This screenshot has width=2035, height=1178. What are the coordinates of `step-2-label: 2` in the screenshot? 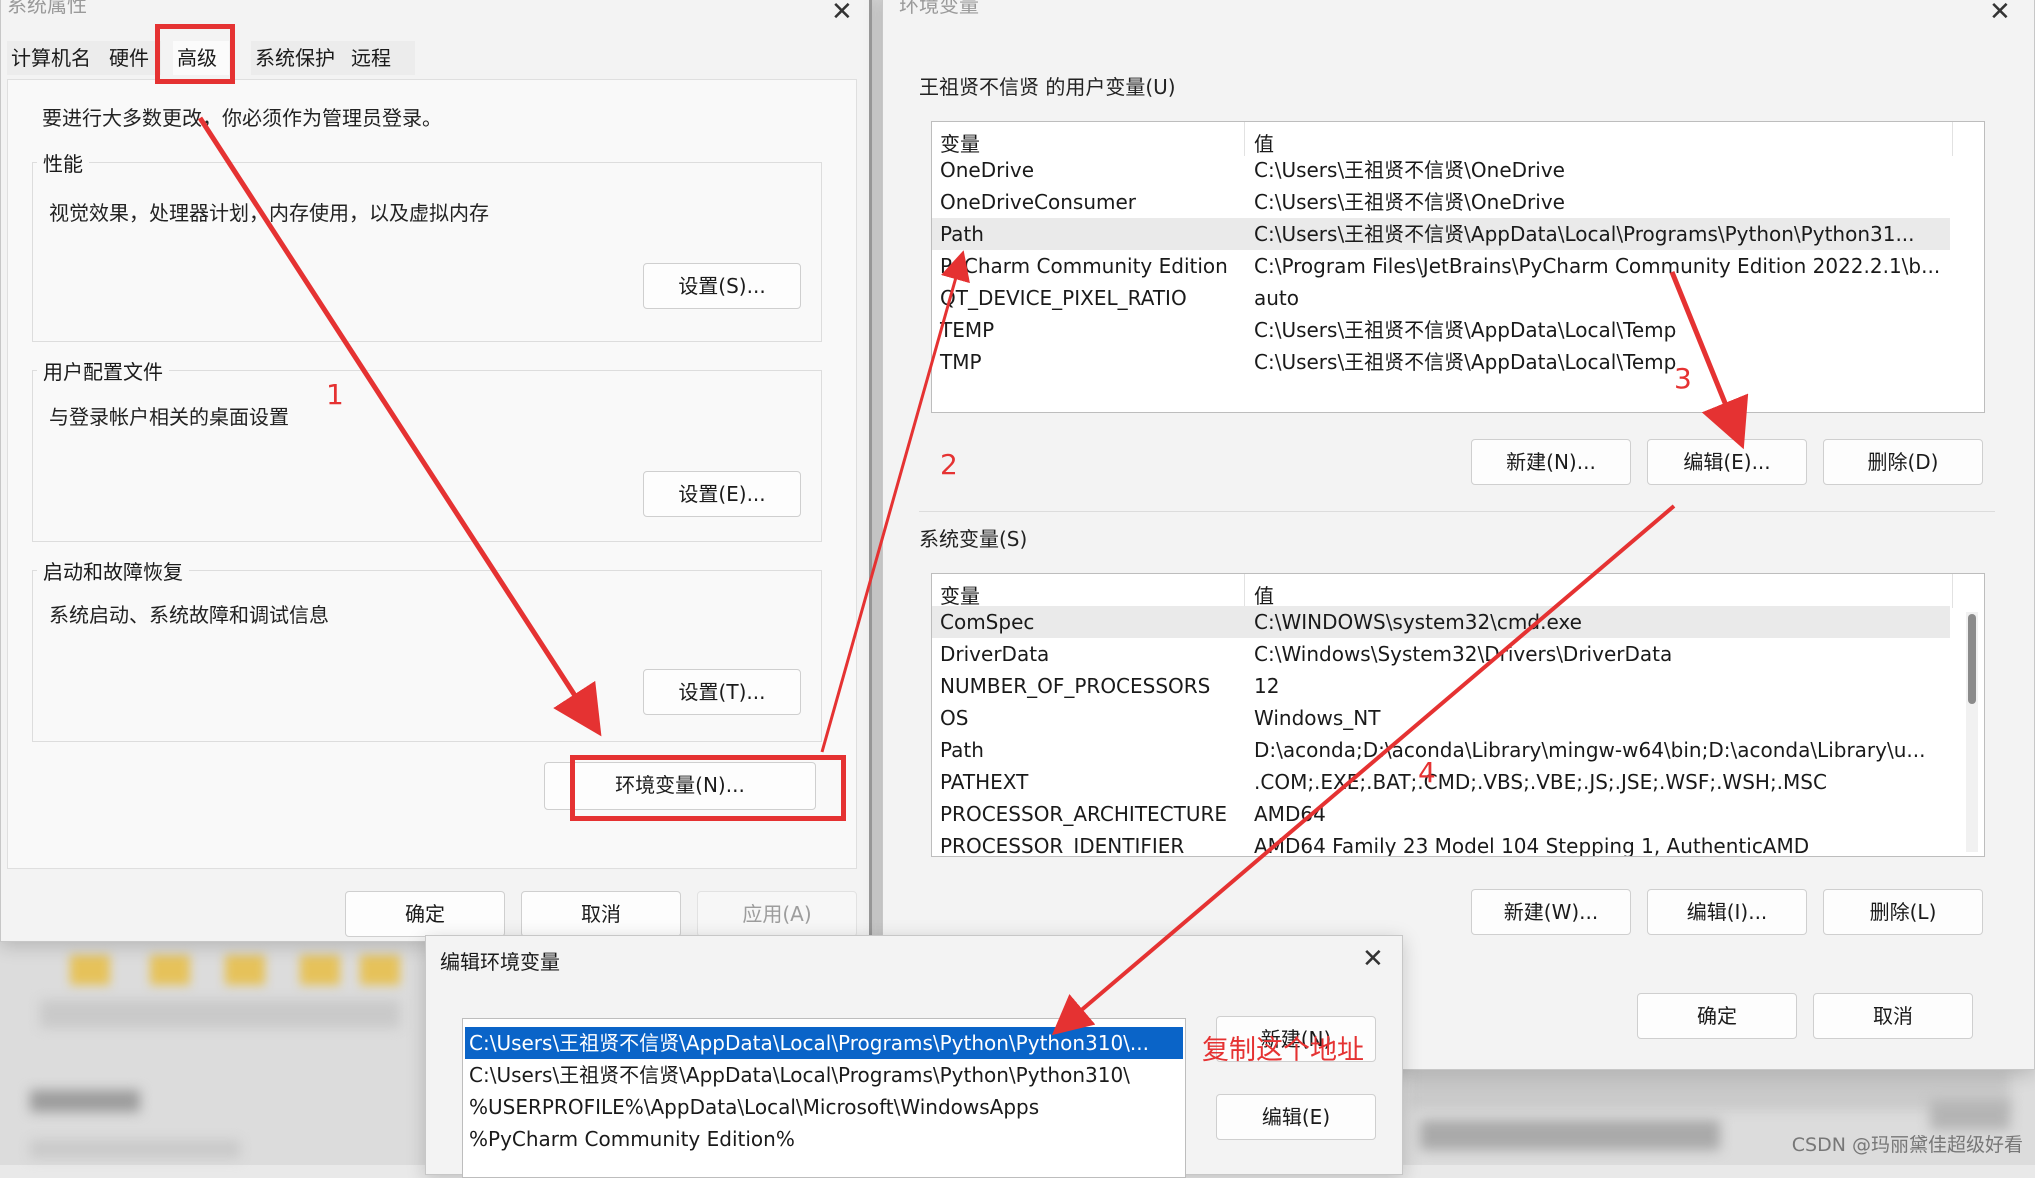 It's located at (949, 464).